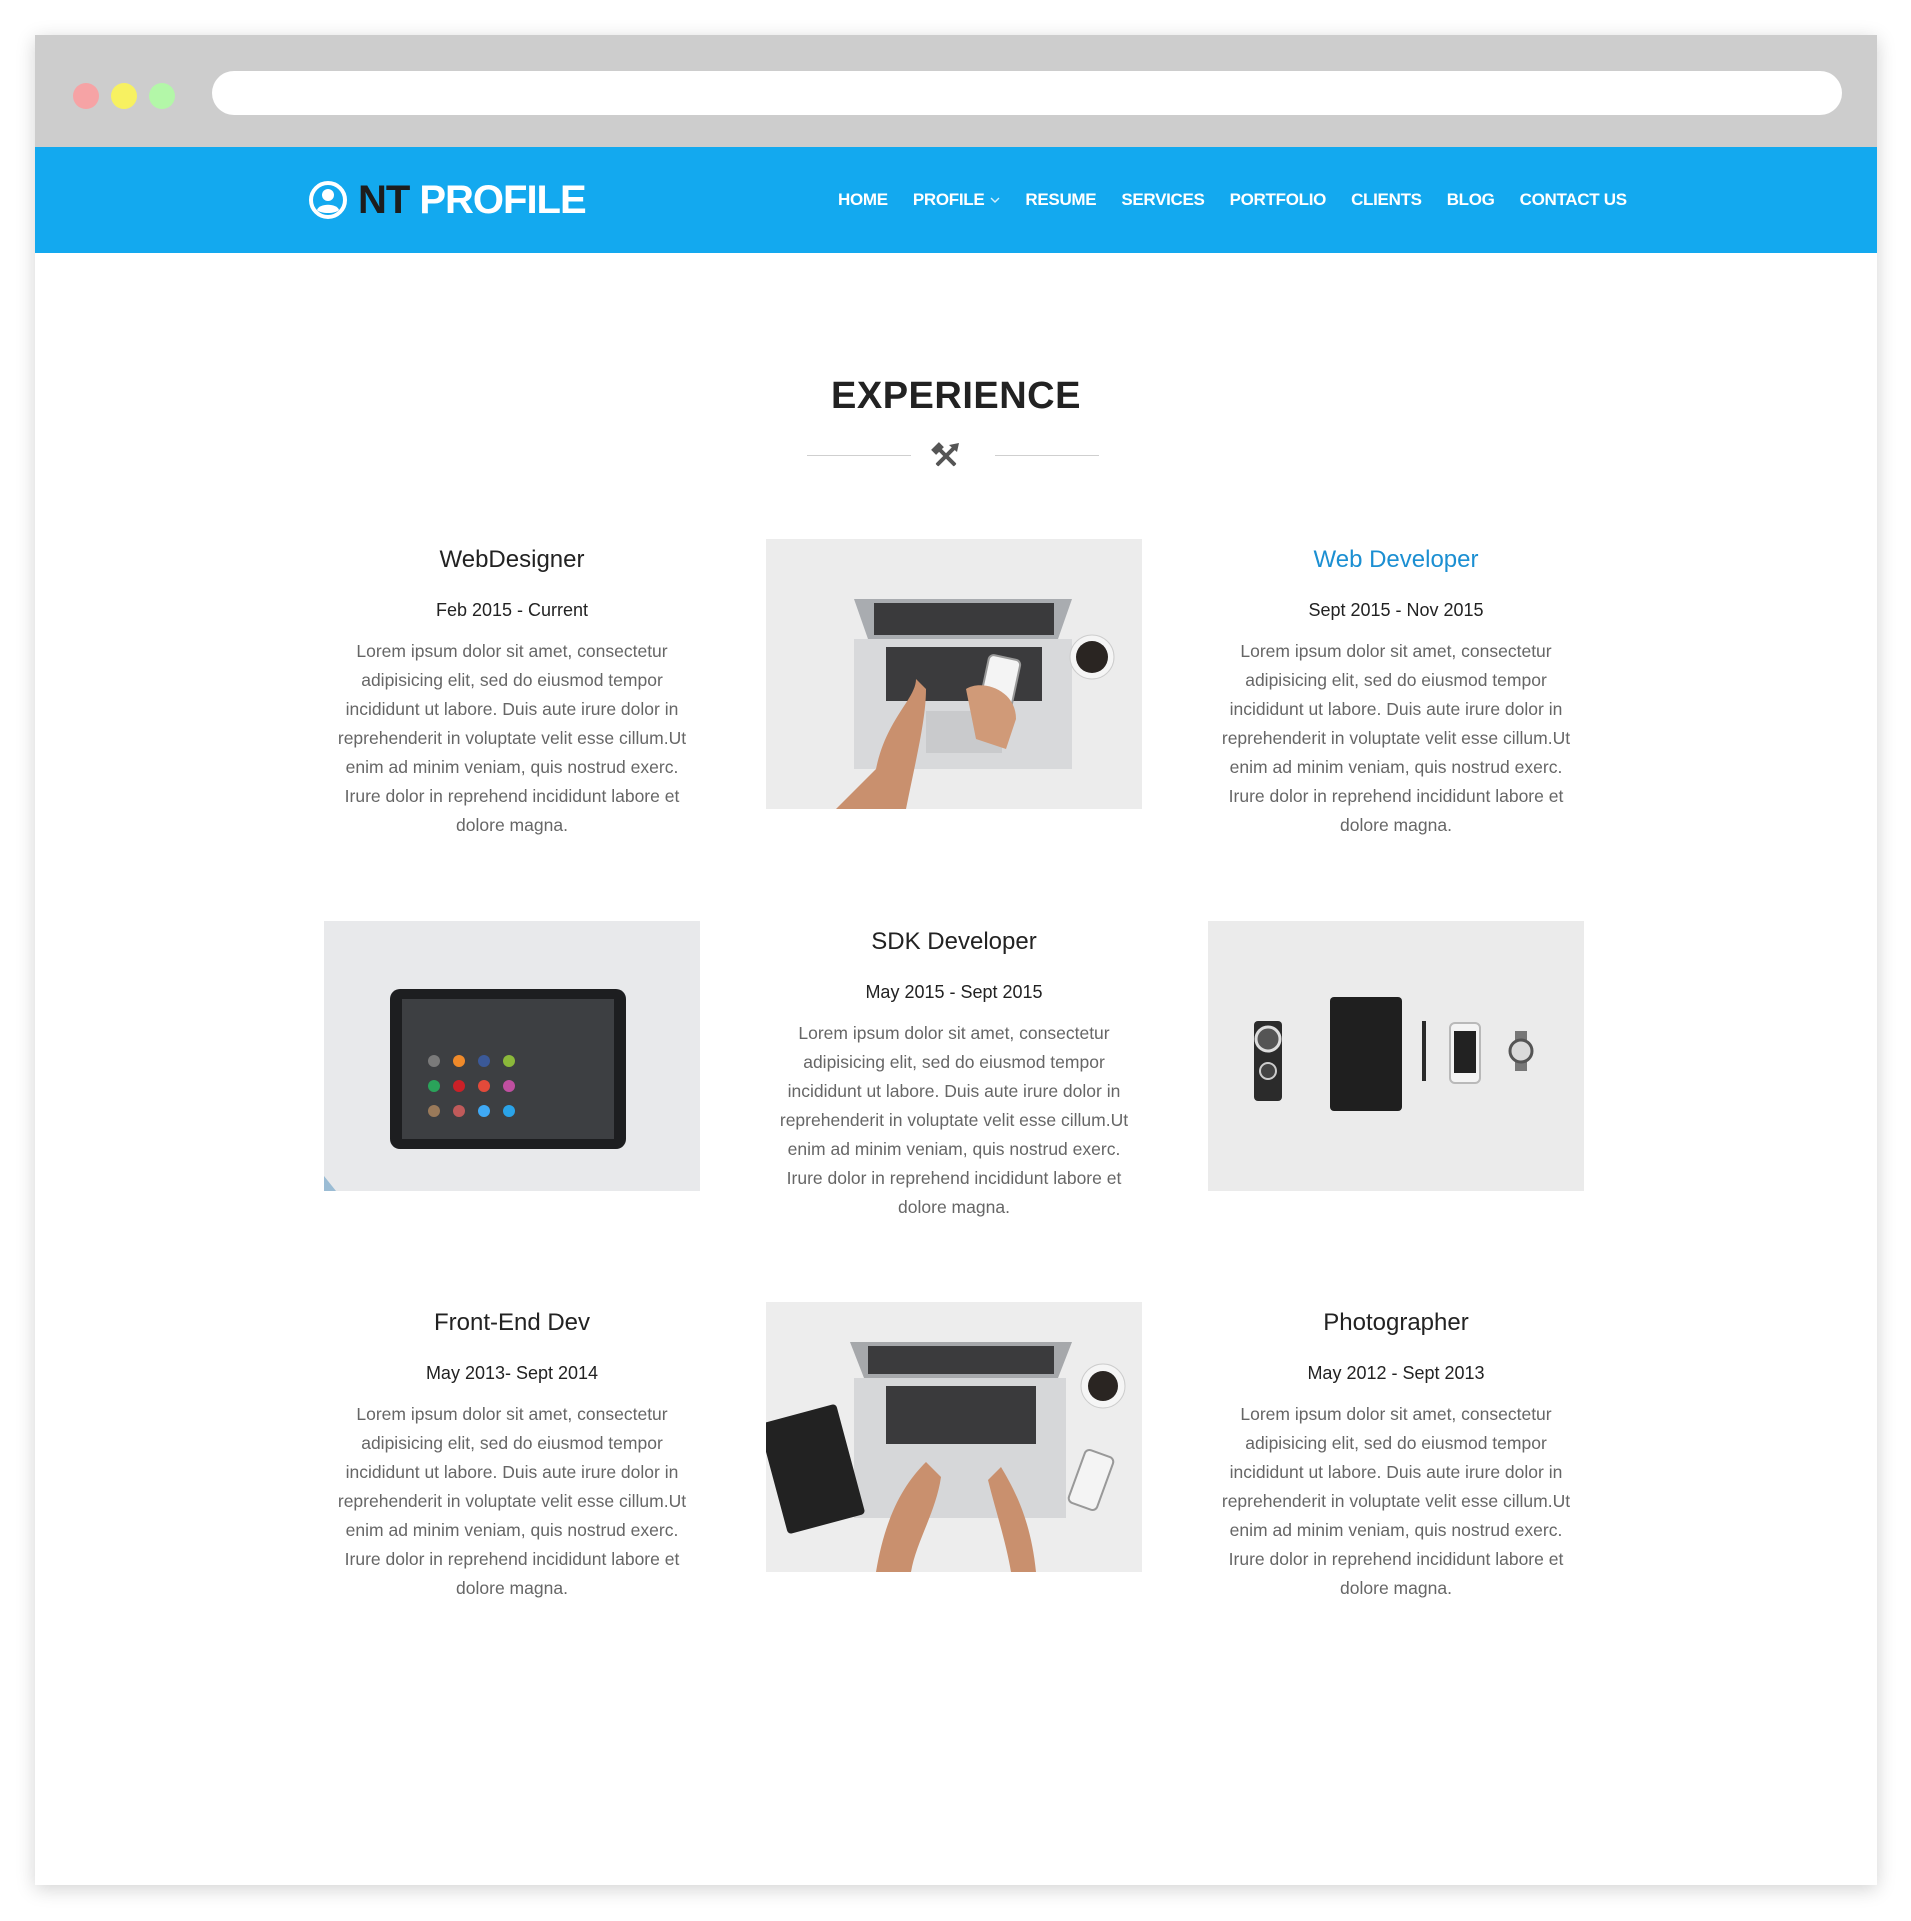 The width and height of the screenshot is (1911, 1921). I want to click on menu-item-resume: RESUME, so click(1060, 200).